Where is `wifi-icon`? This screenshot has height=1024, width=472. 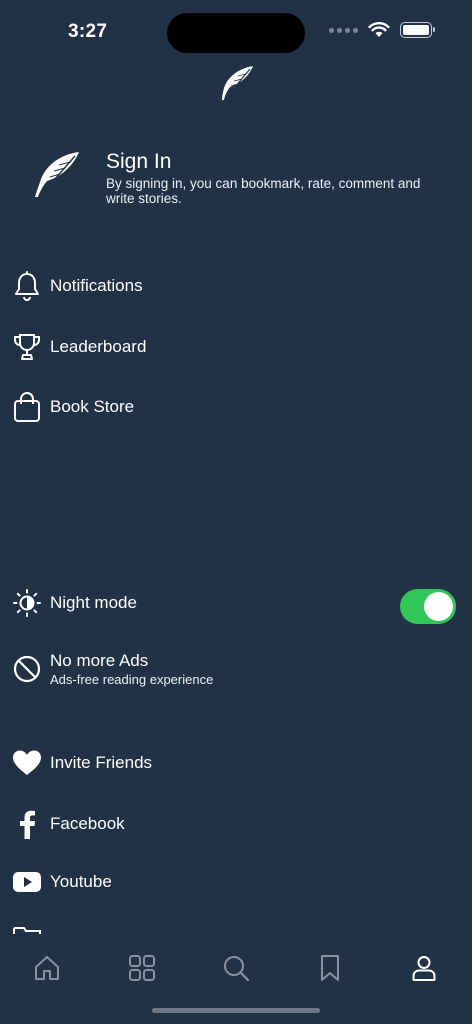
wifi-icon is located at coordinates (379, 29).